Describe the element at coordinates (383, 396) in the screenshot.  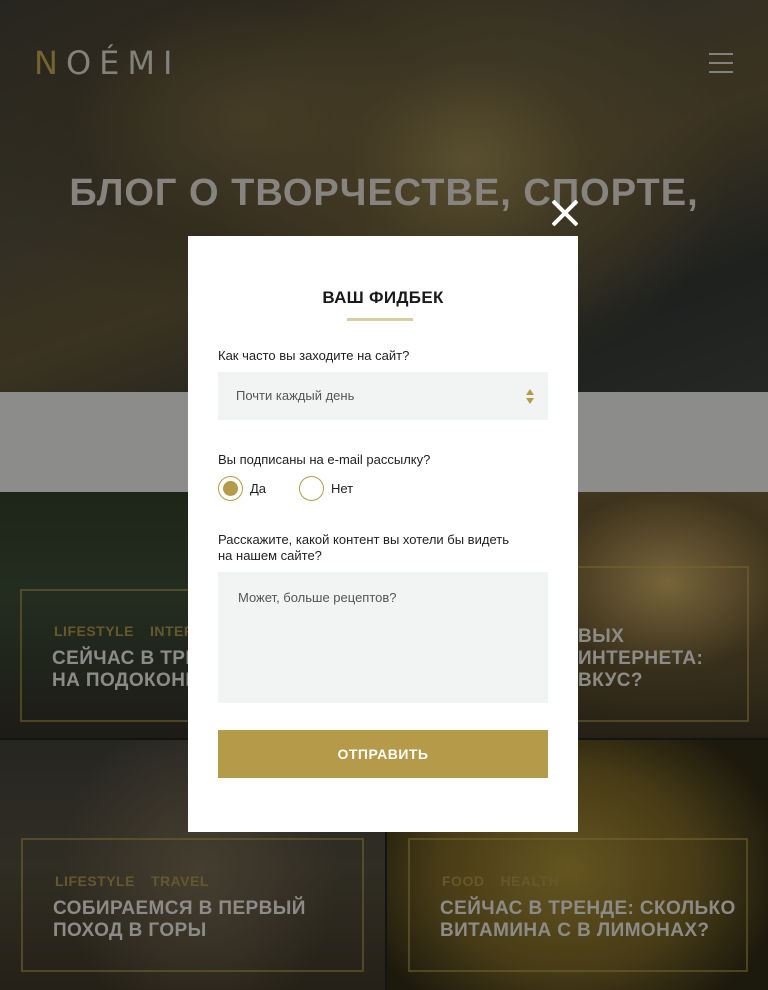
I see `visit-frequency-select: Почти каждый день` at that location.